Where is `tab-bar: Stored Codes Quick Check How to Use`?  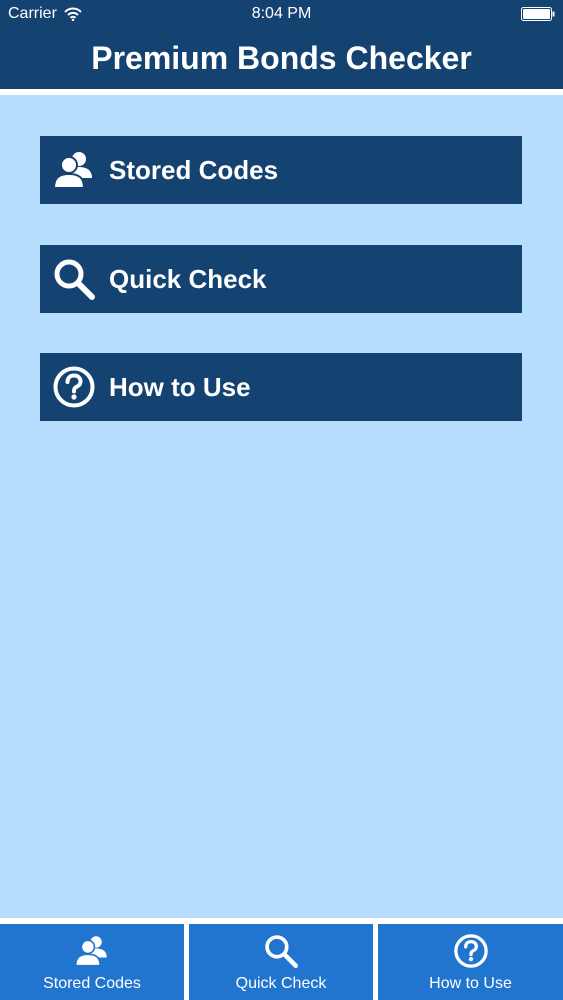
tab-bar: Stored Codes Quick Check How to Use is located at coordinates (281, 959).